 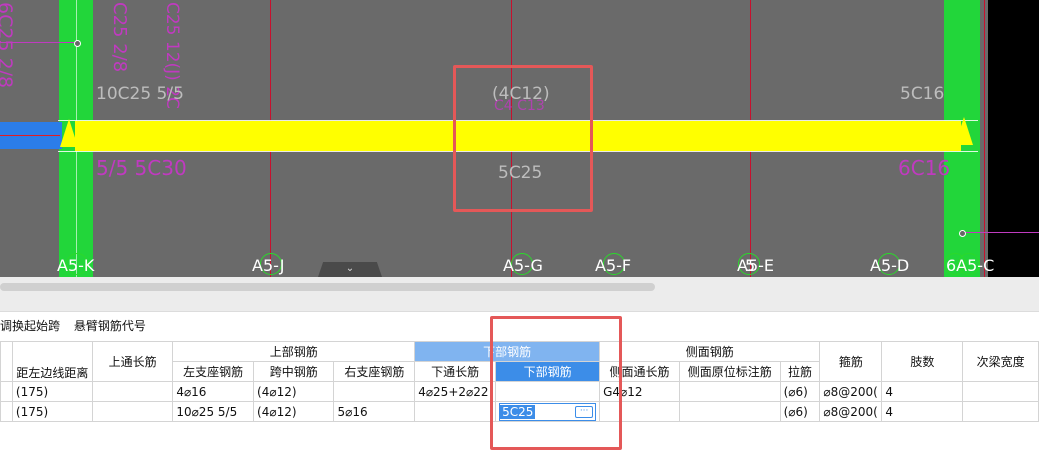 I want to click on axis-label: A5-E, so click(x=756, y=265).